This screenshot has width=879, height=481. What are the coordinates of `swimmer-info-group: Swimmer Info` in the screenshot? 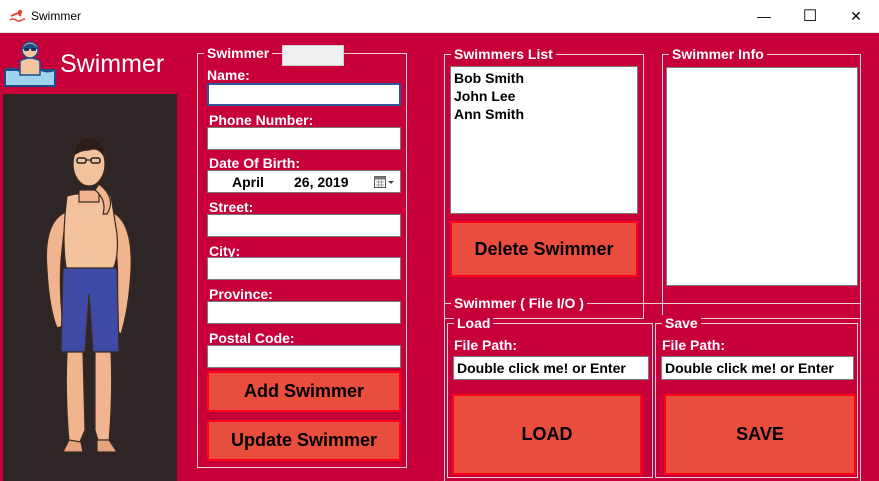 It's located at (761, 182).